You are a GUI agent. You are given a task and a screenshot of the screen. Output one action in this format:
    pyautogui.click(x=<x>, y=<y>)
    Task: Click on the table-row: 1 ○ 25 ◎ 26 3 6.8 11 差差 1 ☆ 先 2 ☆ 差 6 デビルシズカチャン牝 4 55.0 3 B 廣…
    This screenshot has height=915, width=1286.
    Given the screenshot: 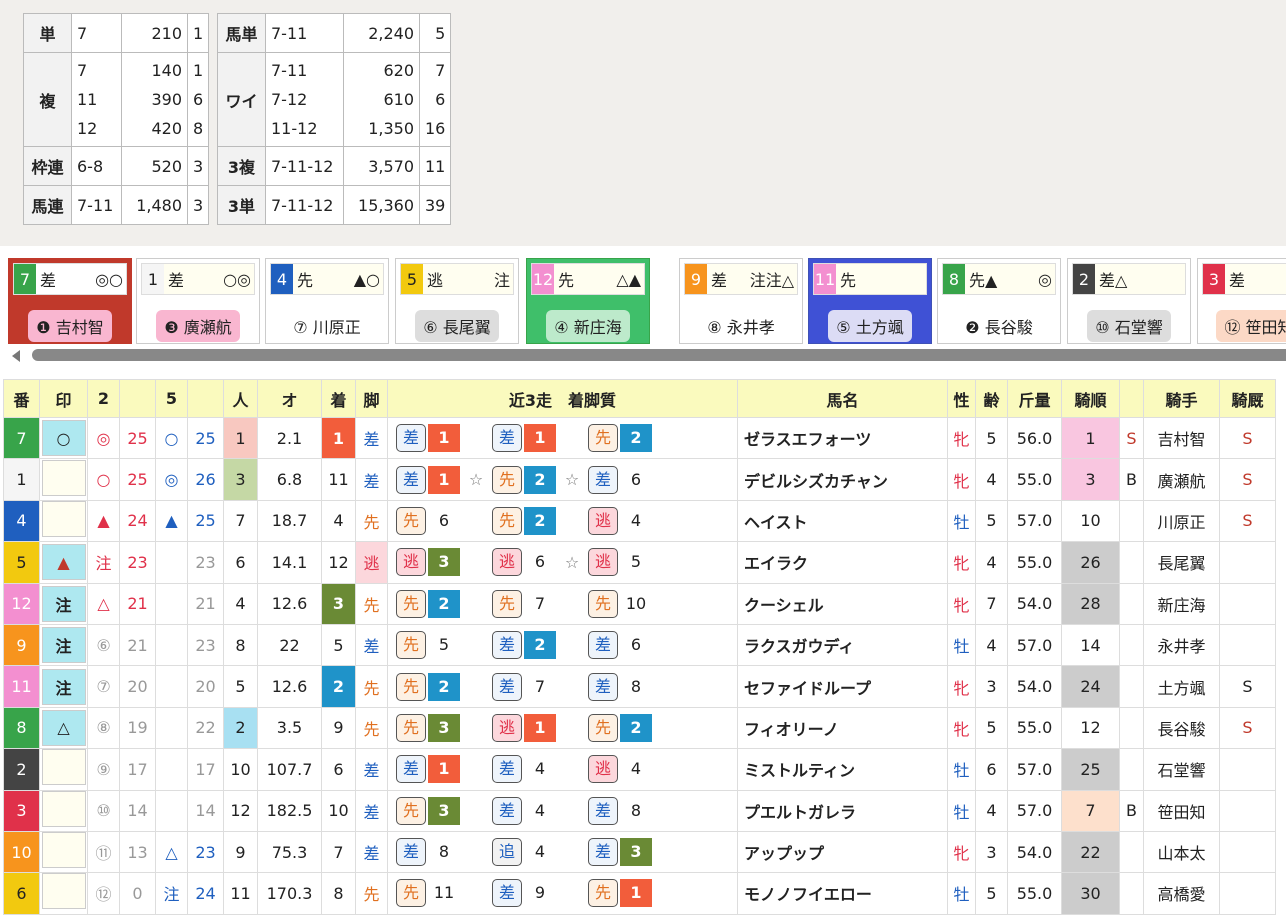 What is the action you would take?
    pyautogui.click(x=639, y=479)
    